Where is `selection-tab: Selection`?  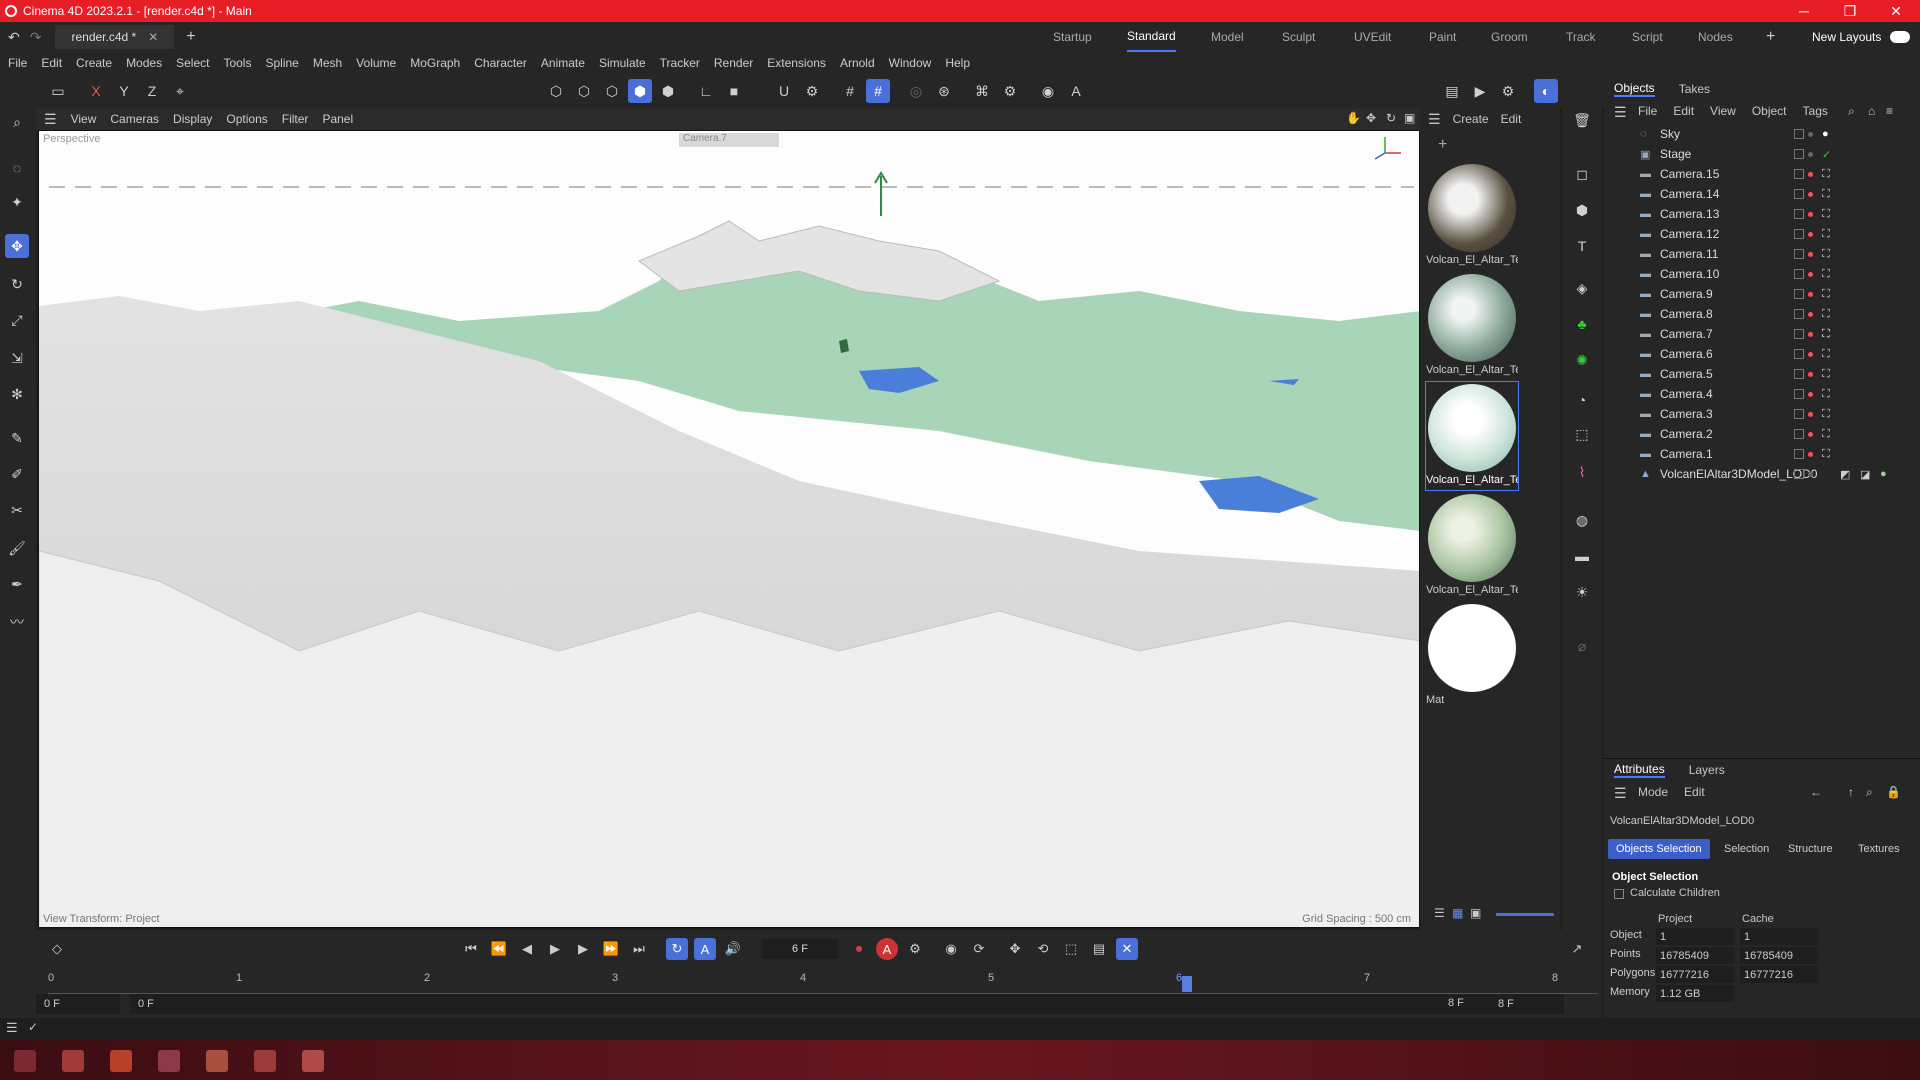
selection-tab: Selection is located at coordinates (1746, 849).